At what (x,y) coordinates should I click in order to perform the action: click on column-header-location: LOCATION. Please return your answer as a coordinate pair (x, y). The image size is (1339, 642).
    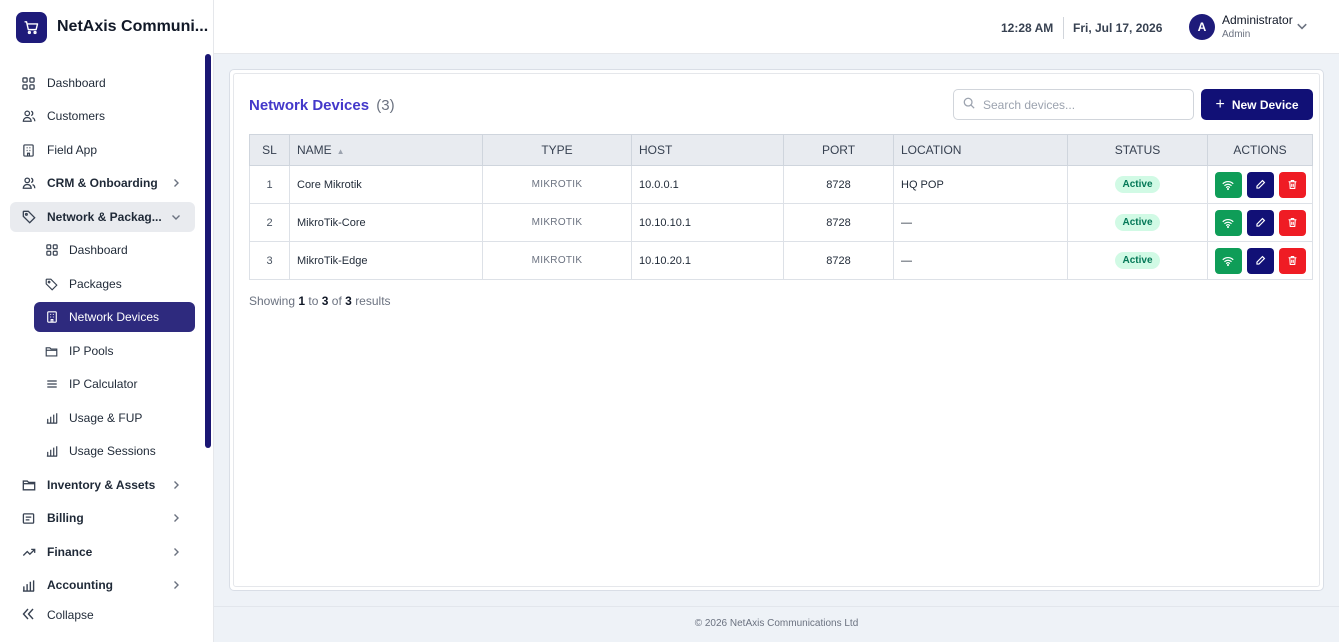
    Looking at the image, I should click on (980, 150).